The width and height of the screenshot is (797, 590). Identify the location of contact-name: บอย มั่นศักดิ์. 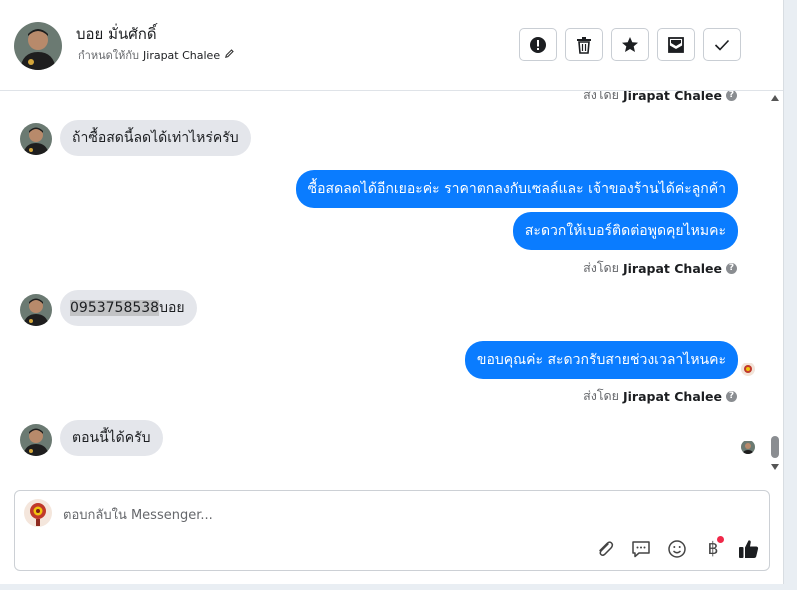
(116, 34).